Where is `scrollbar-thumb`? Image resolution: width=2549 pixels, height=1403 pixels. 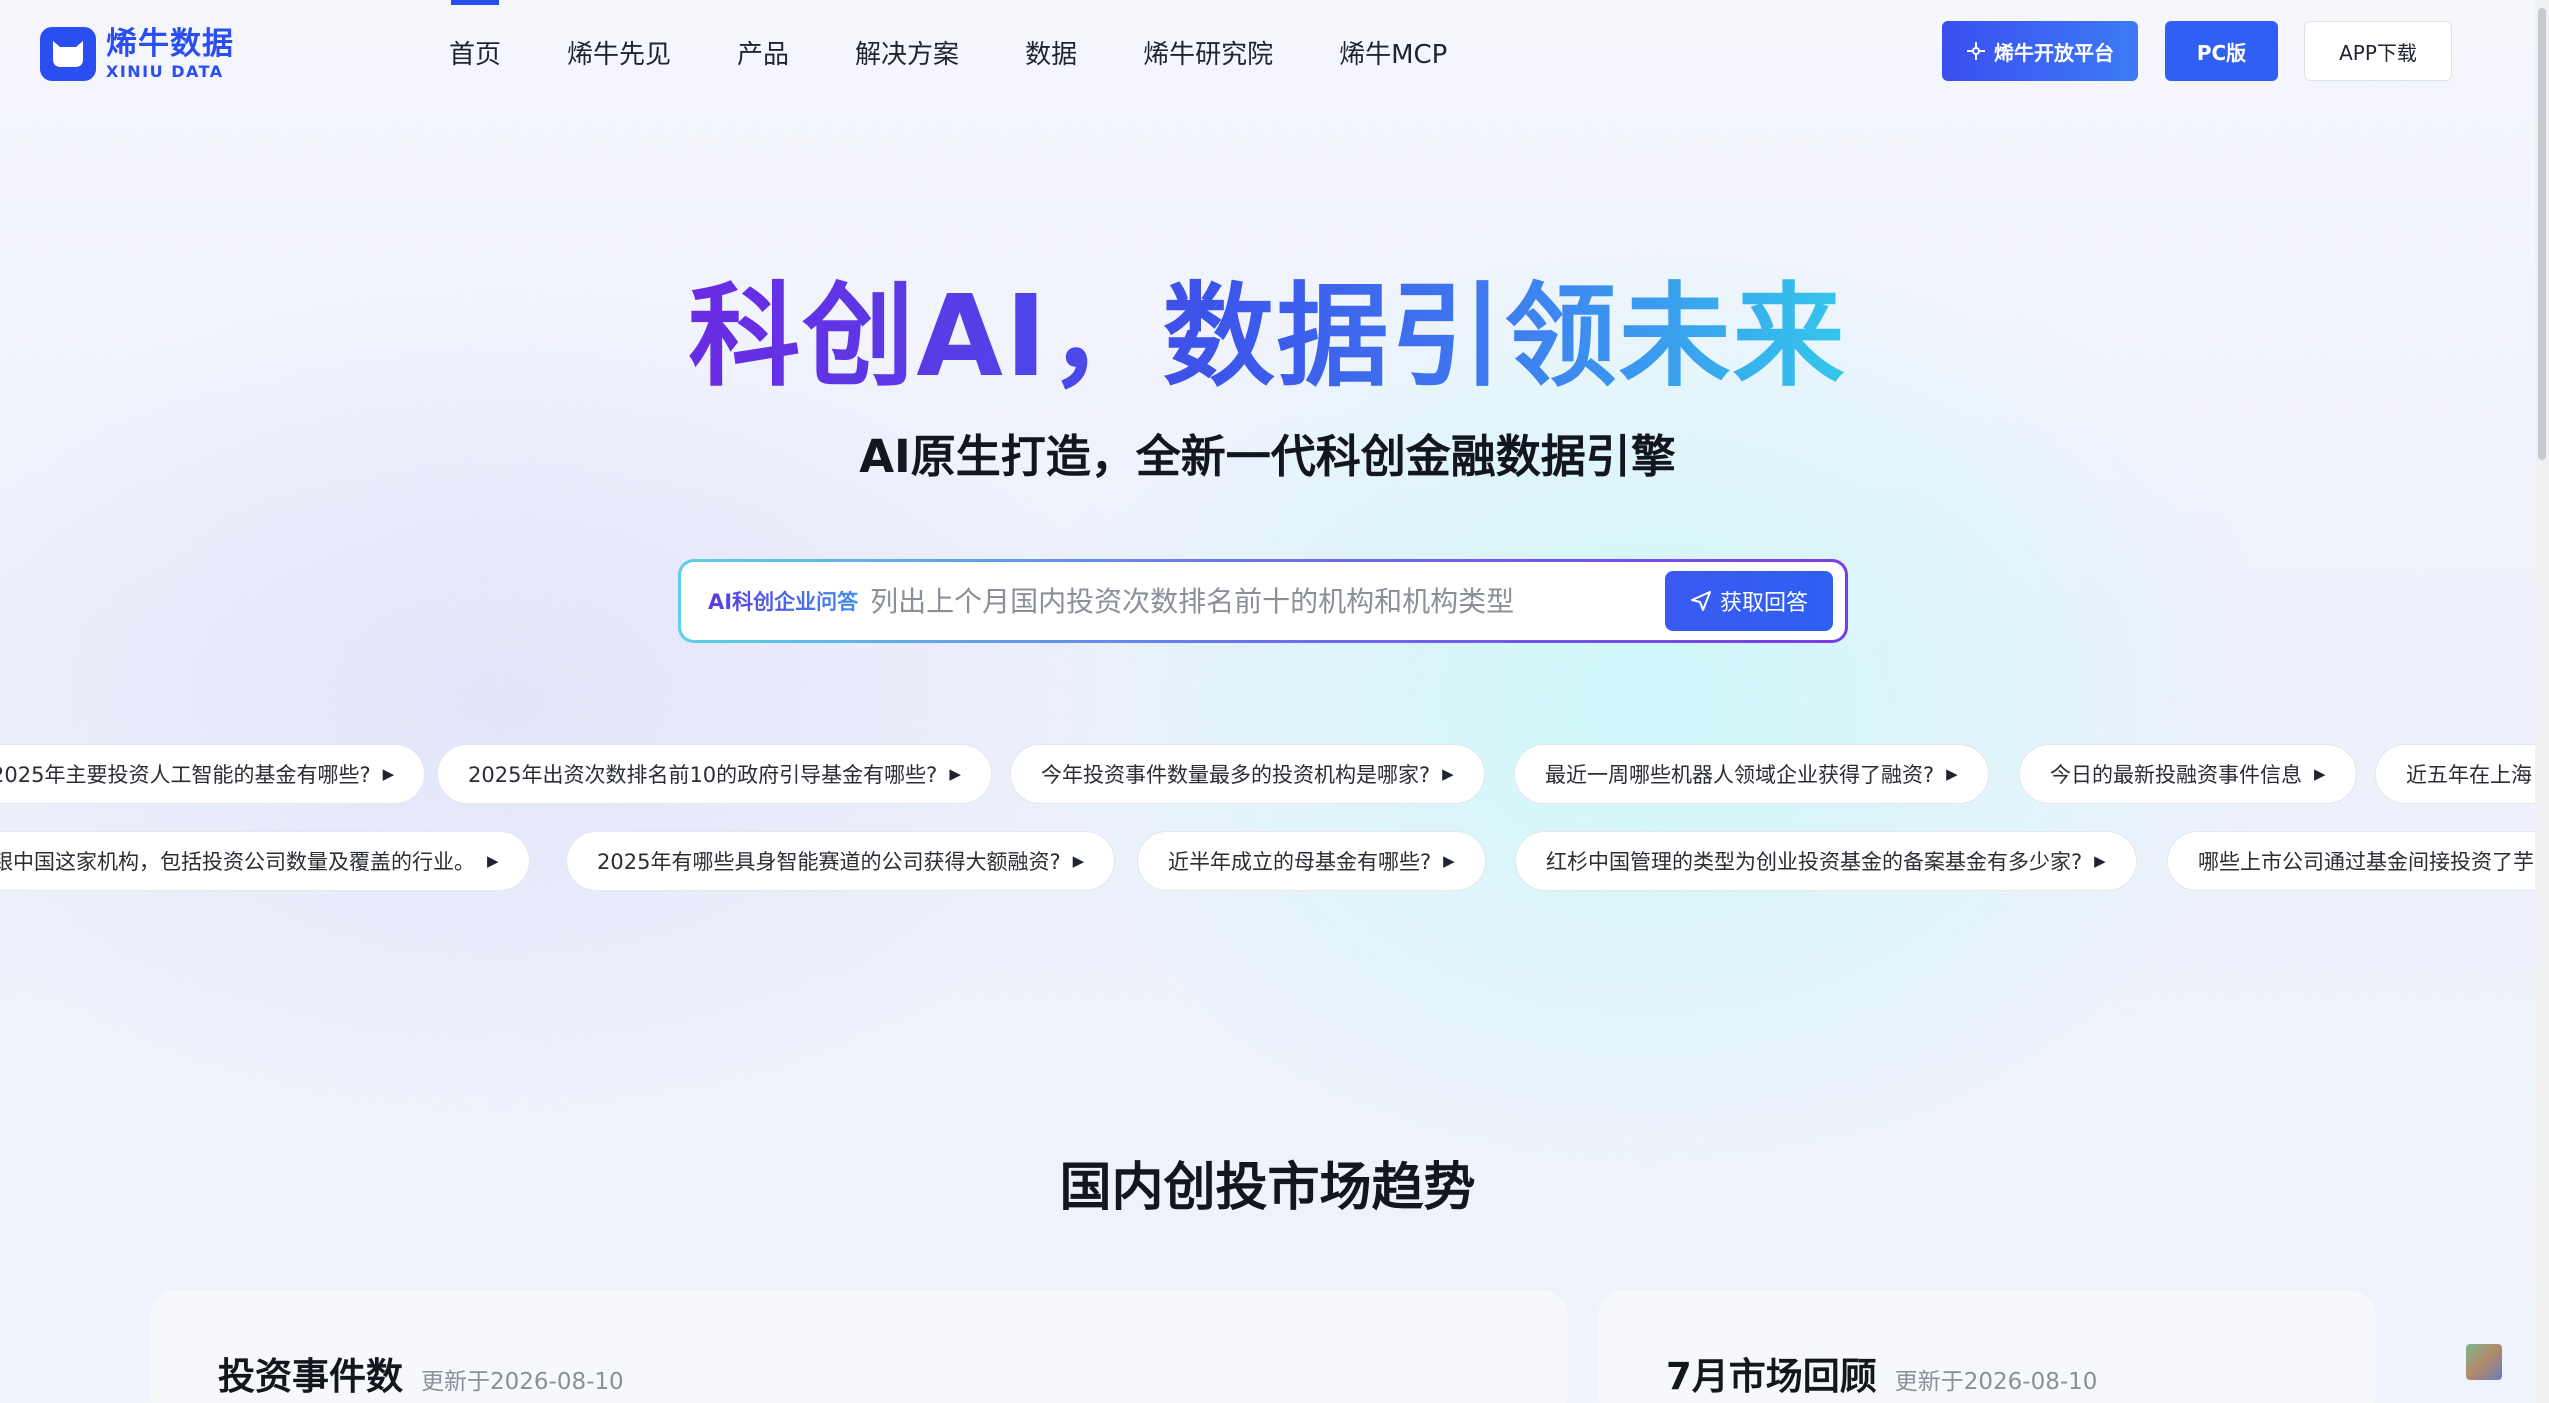 scrollbar-thumb is located at coordinates (2542, 234).